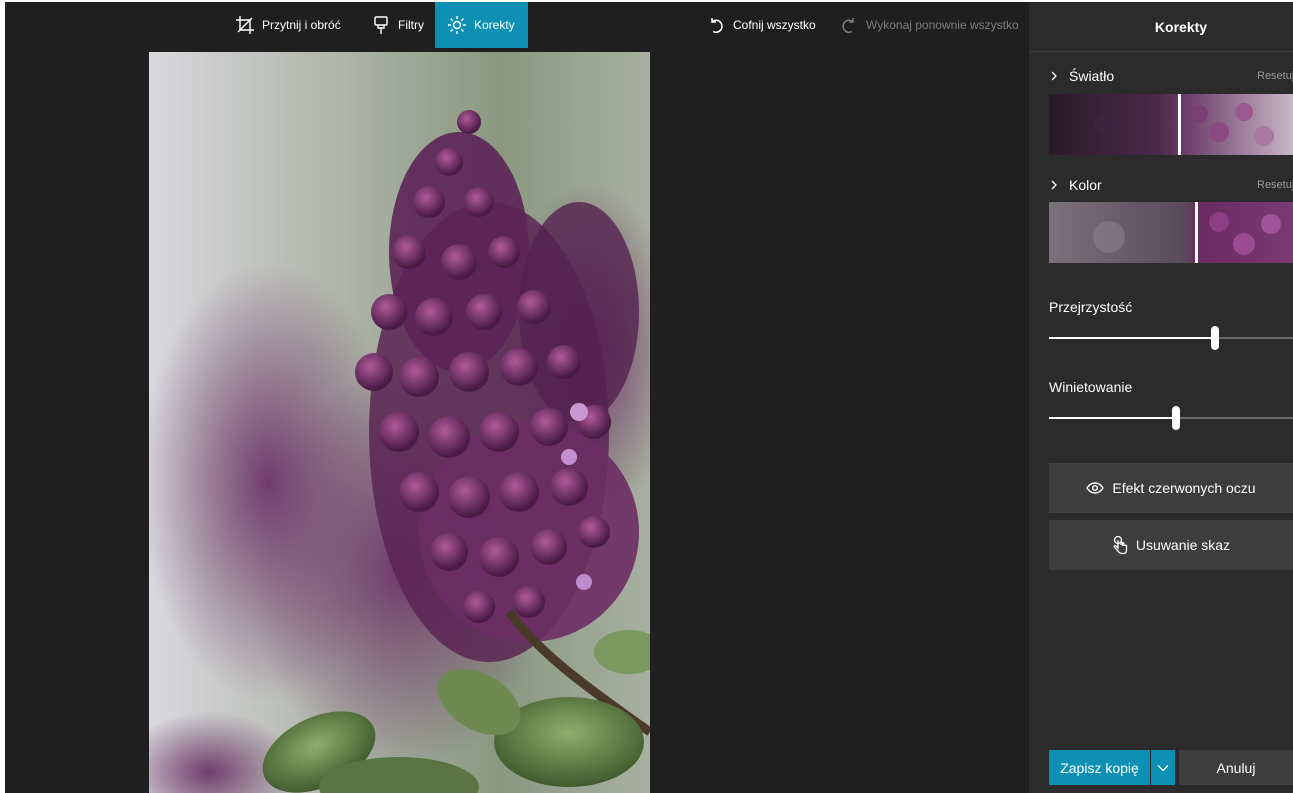 The image size is (1293, 793). What do you see at coordinates (1112, 418) in the screenshot?
I see `vignette-slider-fill` at bounding box center [1112, 418].